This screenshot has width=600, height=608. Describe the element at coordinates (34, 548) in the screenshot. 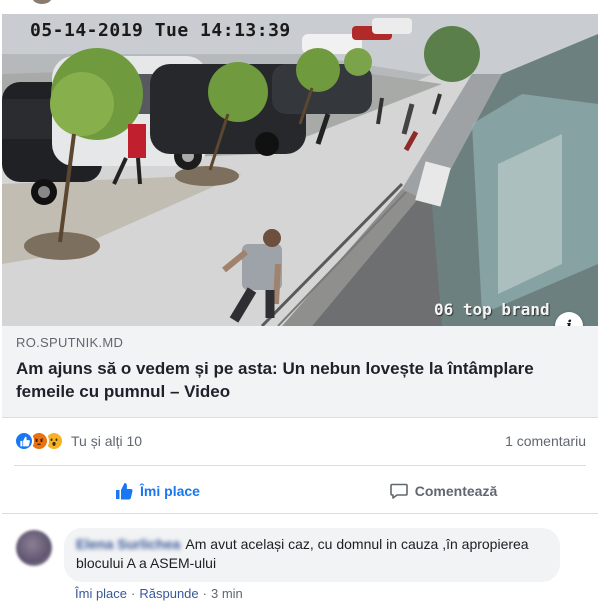

I see `commenter-avatar` at that location.